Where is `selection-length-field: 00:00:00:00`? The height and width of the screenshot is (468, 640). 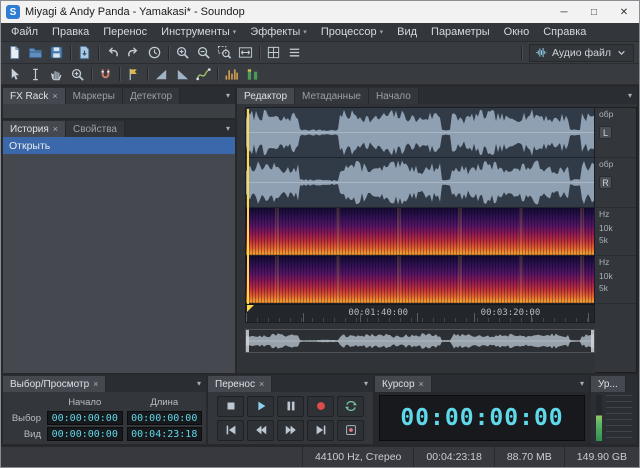
selection-length-field: 00:00:00:00 is located at coordinates (164, 418).